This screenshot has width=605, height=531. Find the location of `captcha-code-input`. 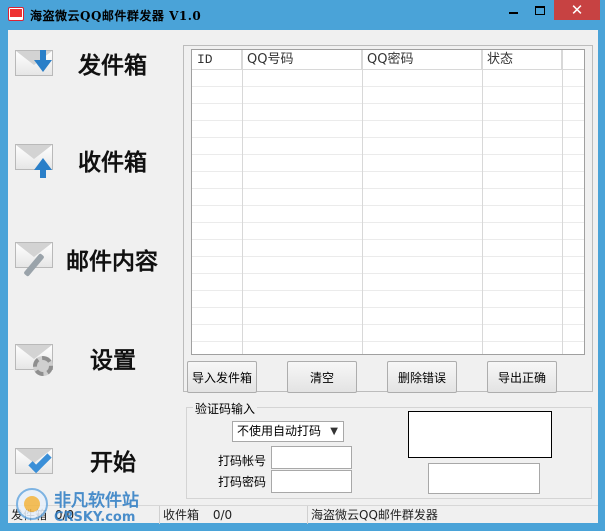

captcha-code-input is located at coordinates (484, 478).